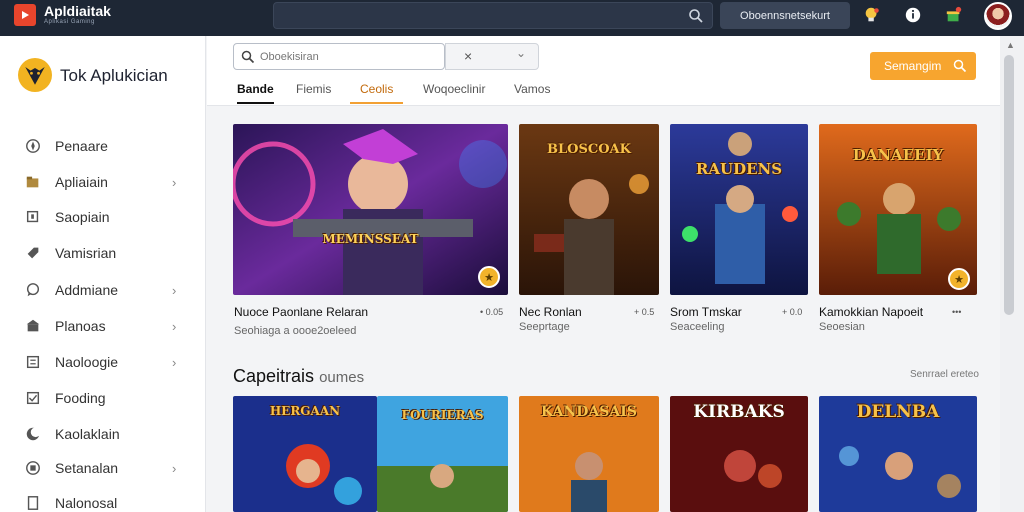  I want to click on info-icon, so click(913, 15).